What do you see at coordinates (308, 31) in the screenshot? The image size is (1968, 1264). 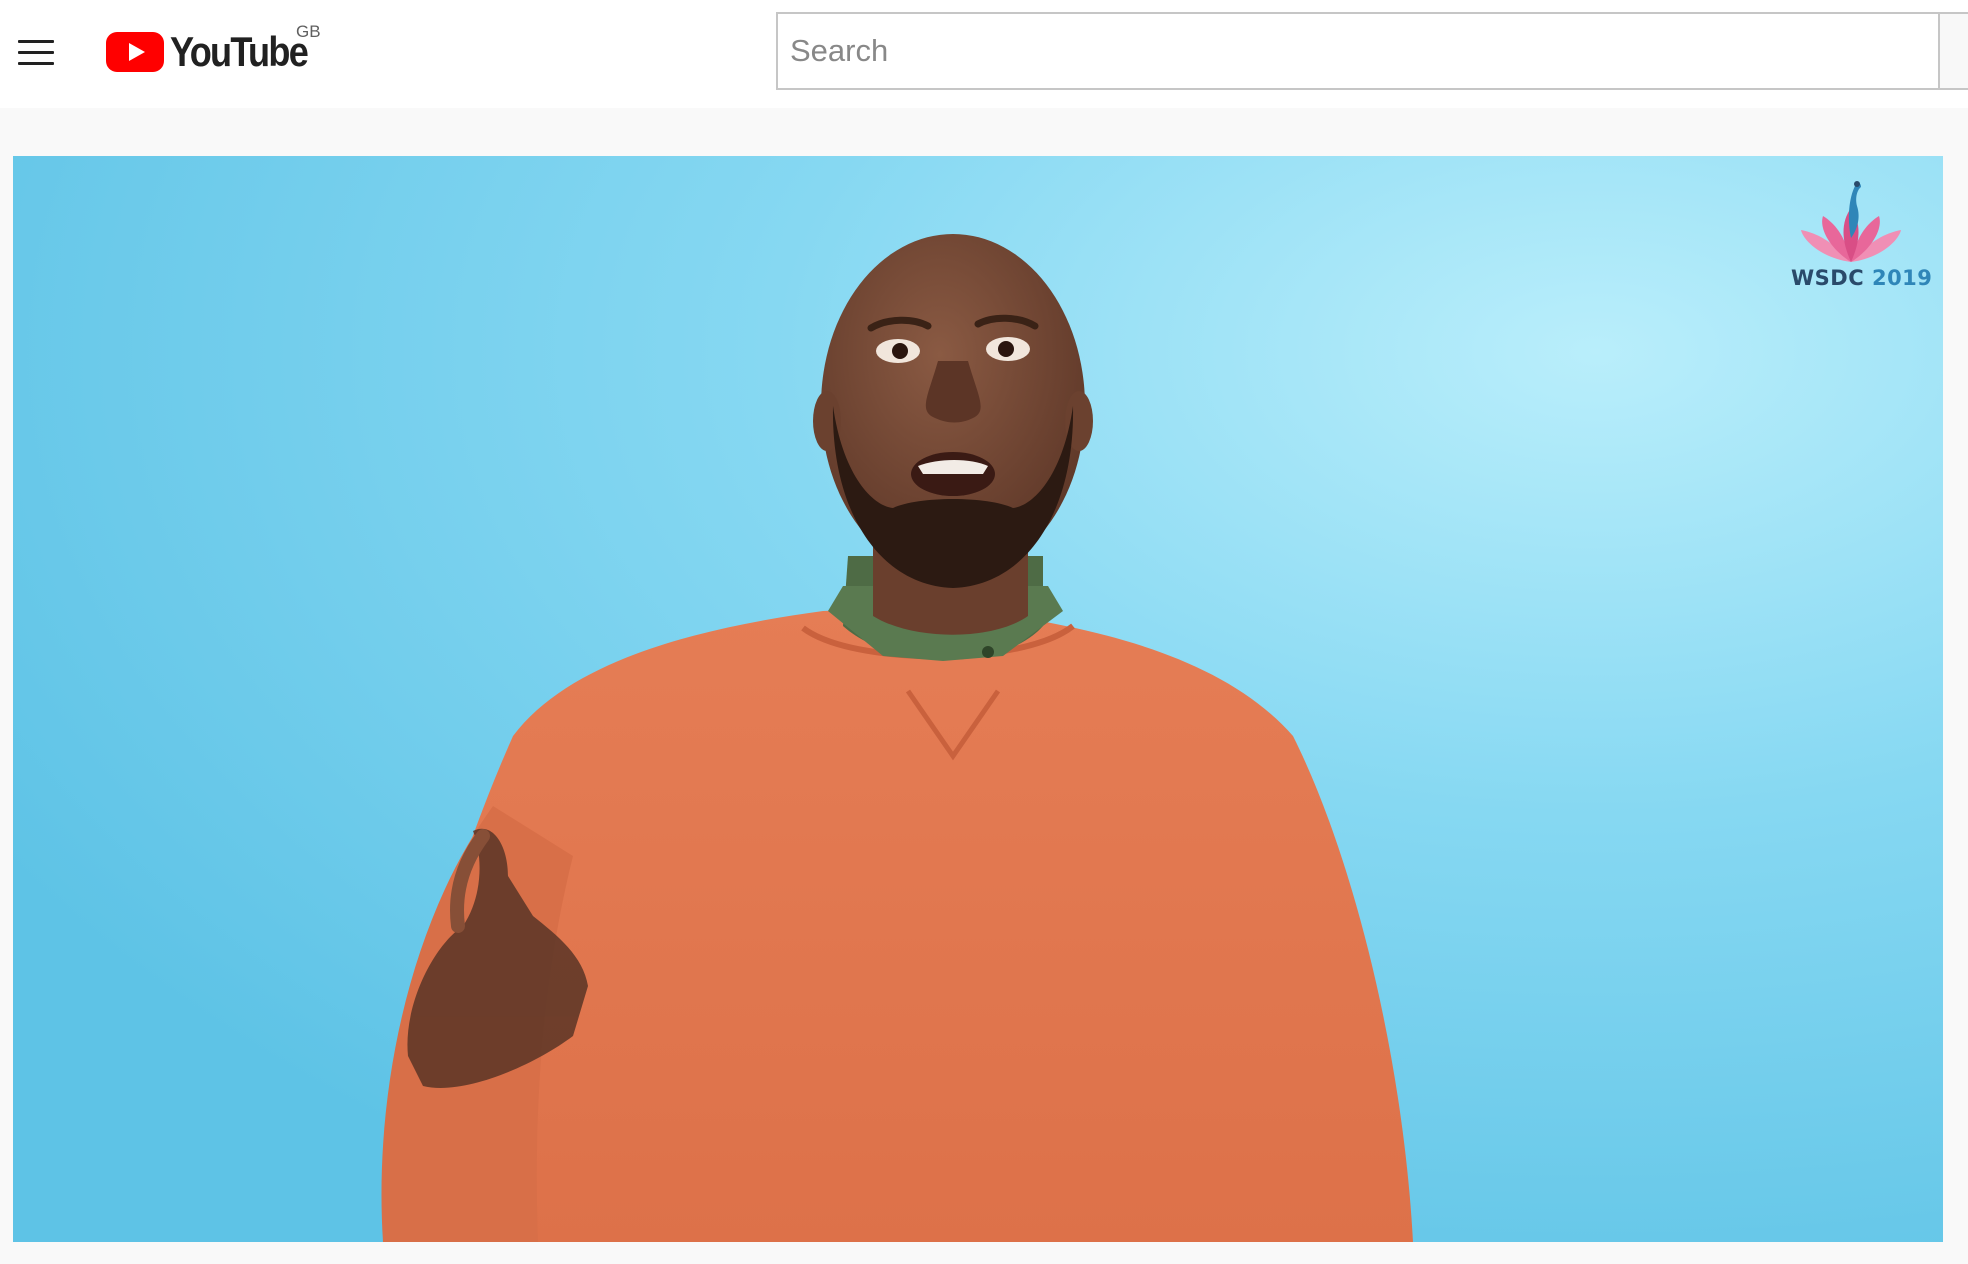 I see `country-code: GB` at bounding box center [308, 31].